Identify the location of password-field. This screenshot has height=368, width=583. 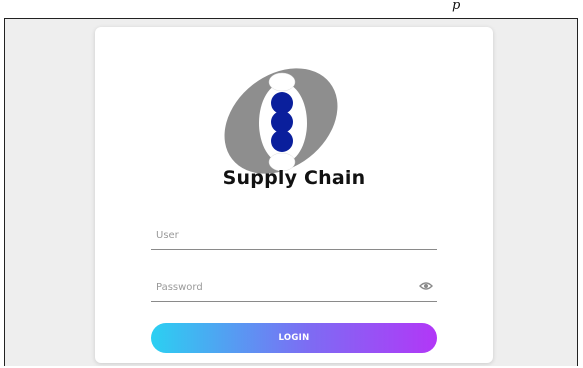
(294, 288).